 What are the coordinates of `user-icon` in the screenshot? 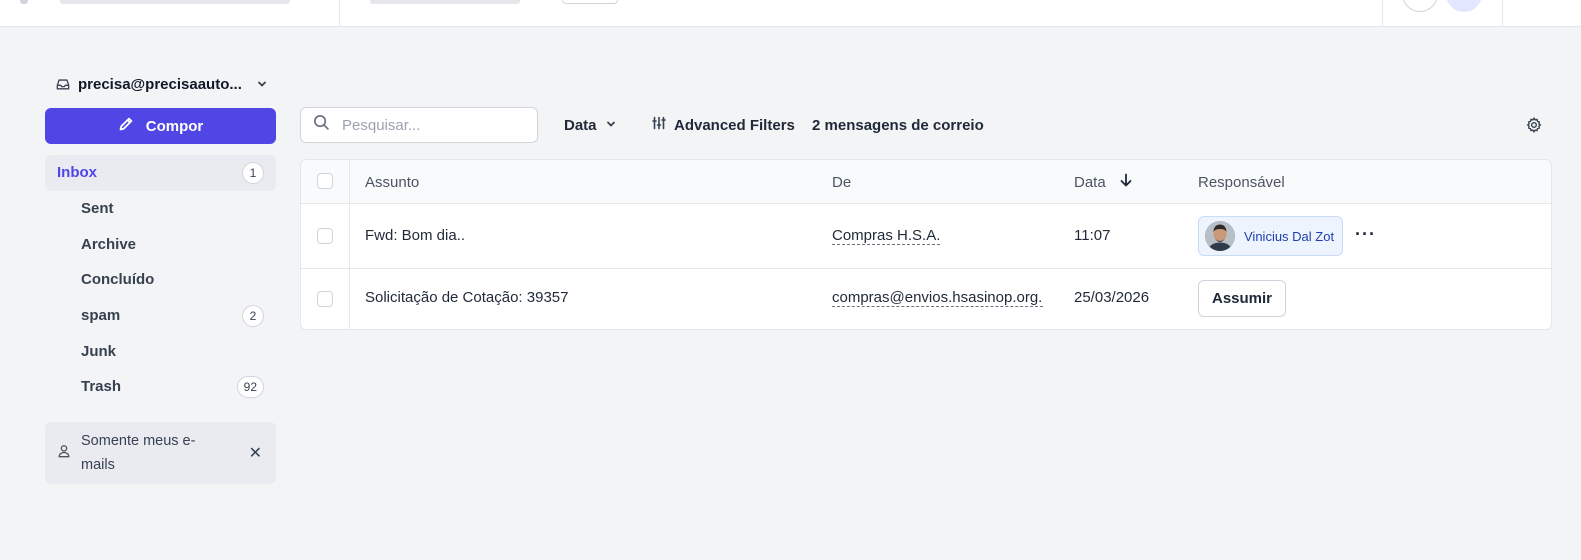 It's located at (64, 453).